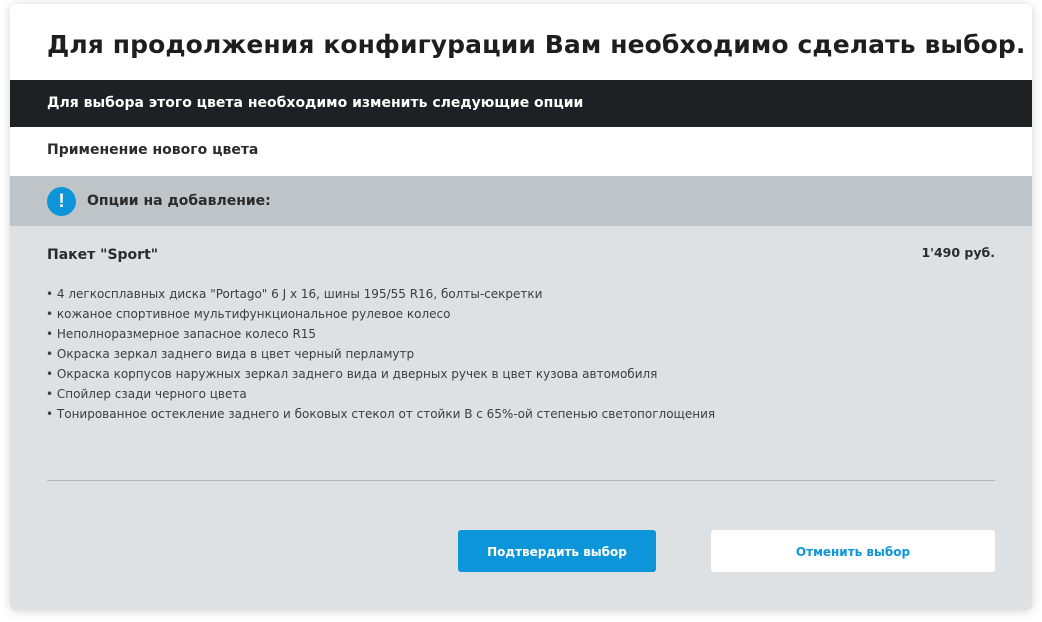  What do you see at coordinates (557, 551) in the screenshot?
I see `confirm-button: Подтвердить выбор` at bounding box center [557, 551].